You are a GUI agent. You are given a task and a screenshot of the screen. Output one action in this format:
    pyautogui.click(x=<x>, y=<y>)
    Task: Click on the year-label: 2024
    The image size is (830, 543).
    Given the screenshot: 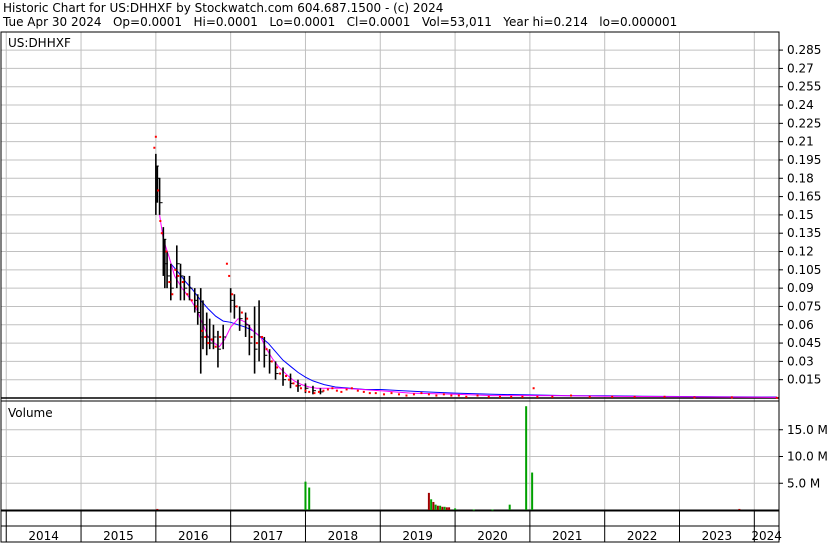 What is the action you would take?
    pyautogui.click(x=766, y=536)
    